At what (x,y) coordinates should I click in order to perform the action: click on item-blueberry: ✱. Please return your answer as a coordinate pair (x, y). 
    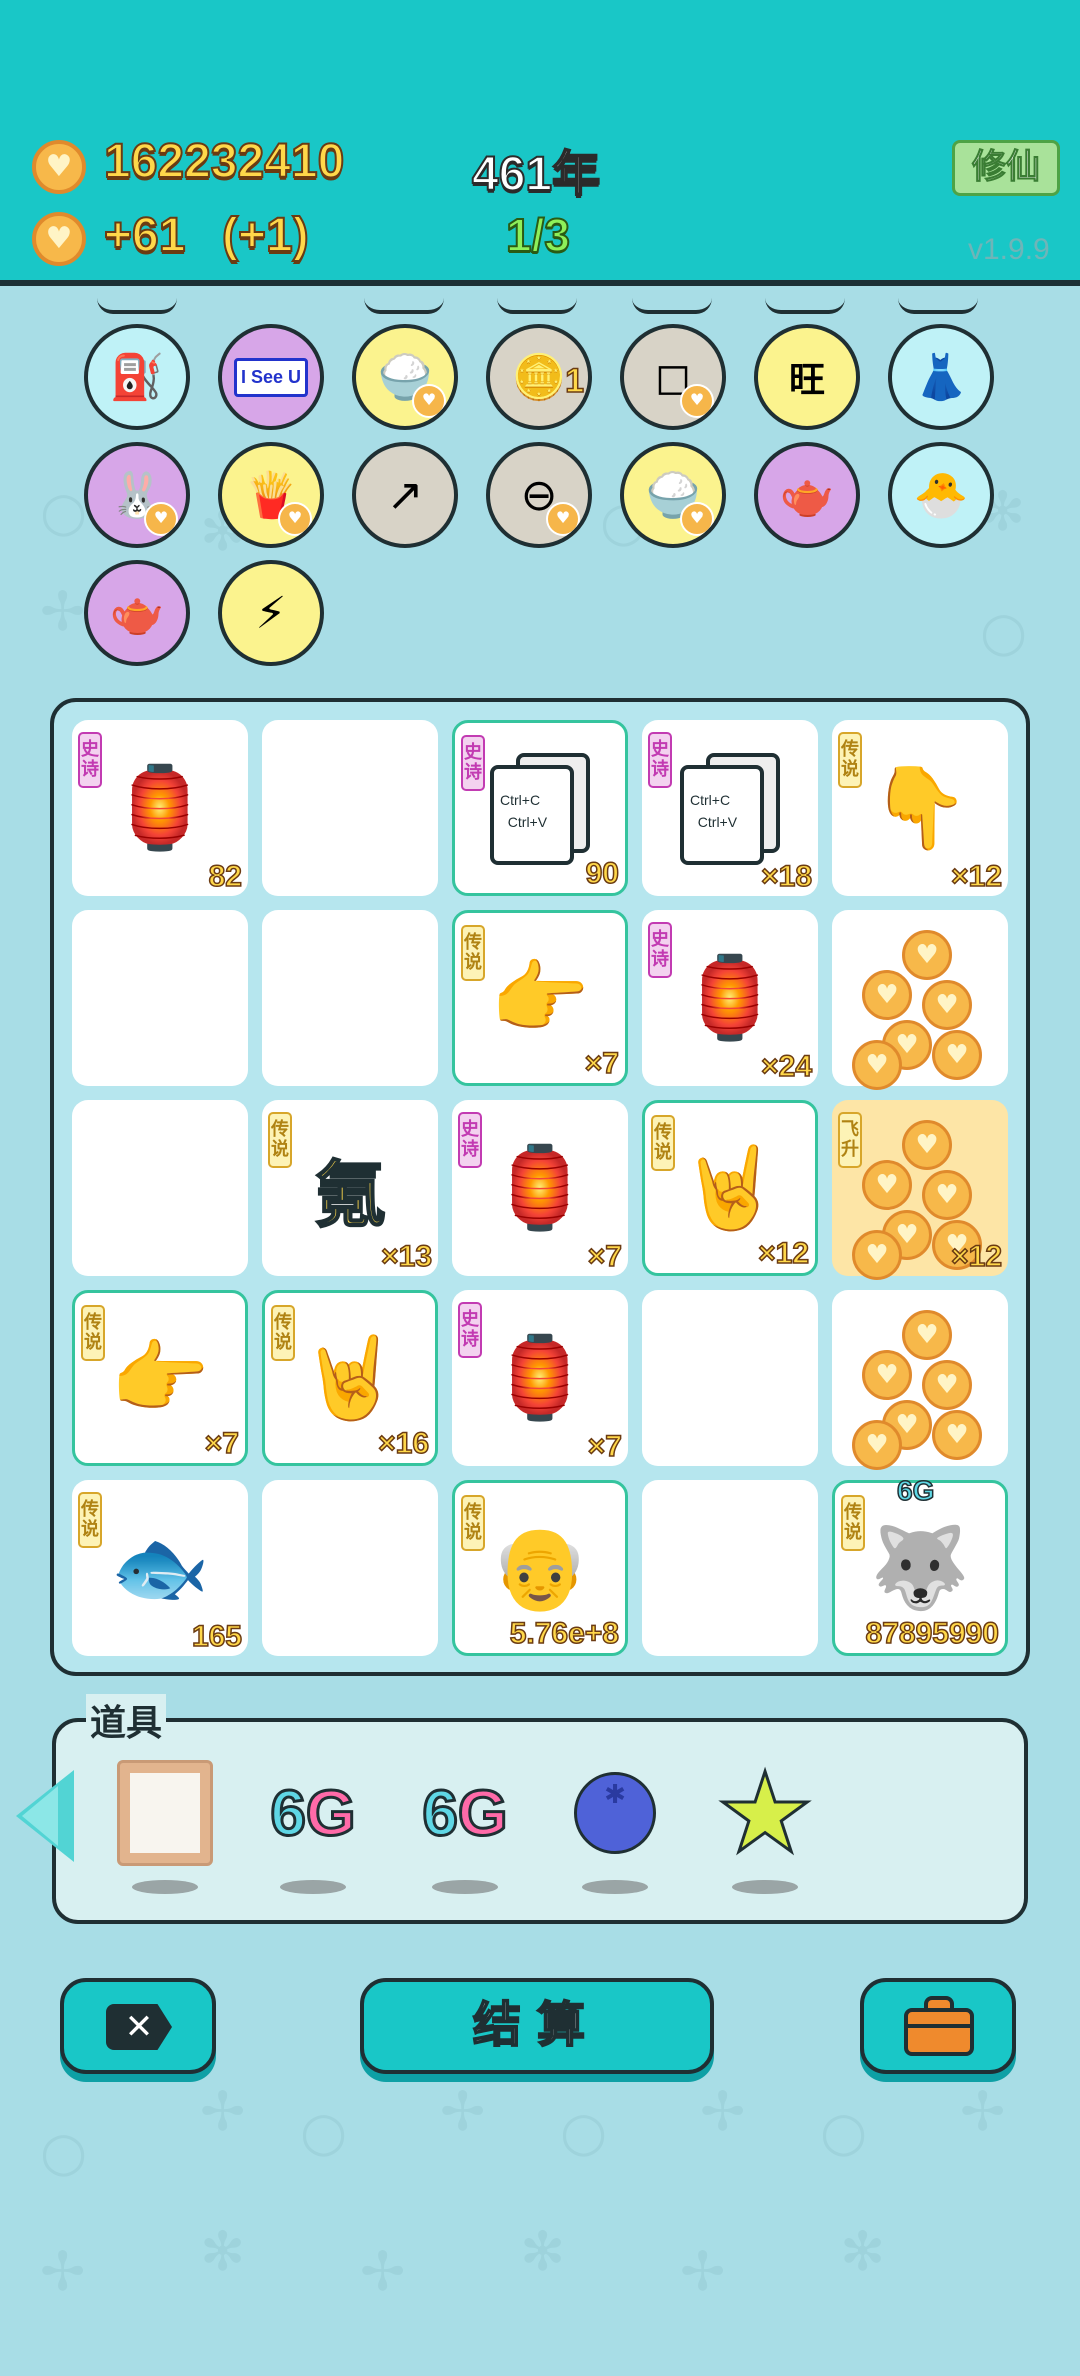
    Looking at the image, I should click on (615, 1813).